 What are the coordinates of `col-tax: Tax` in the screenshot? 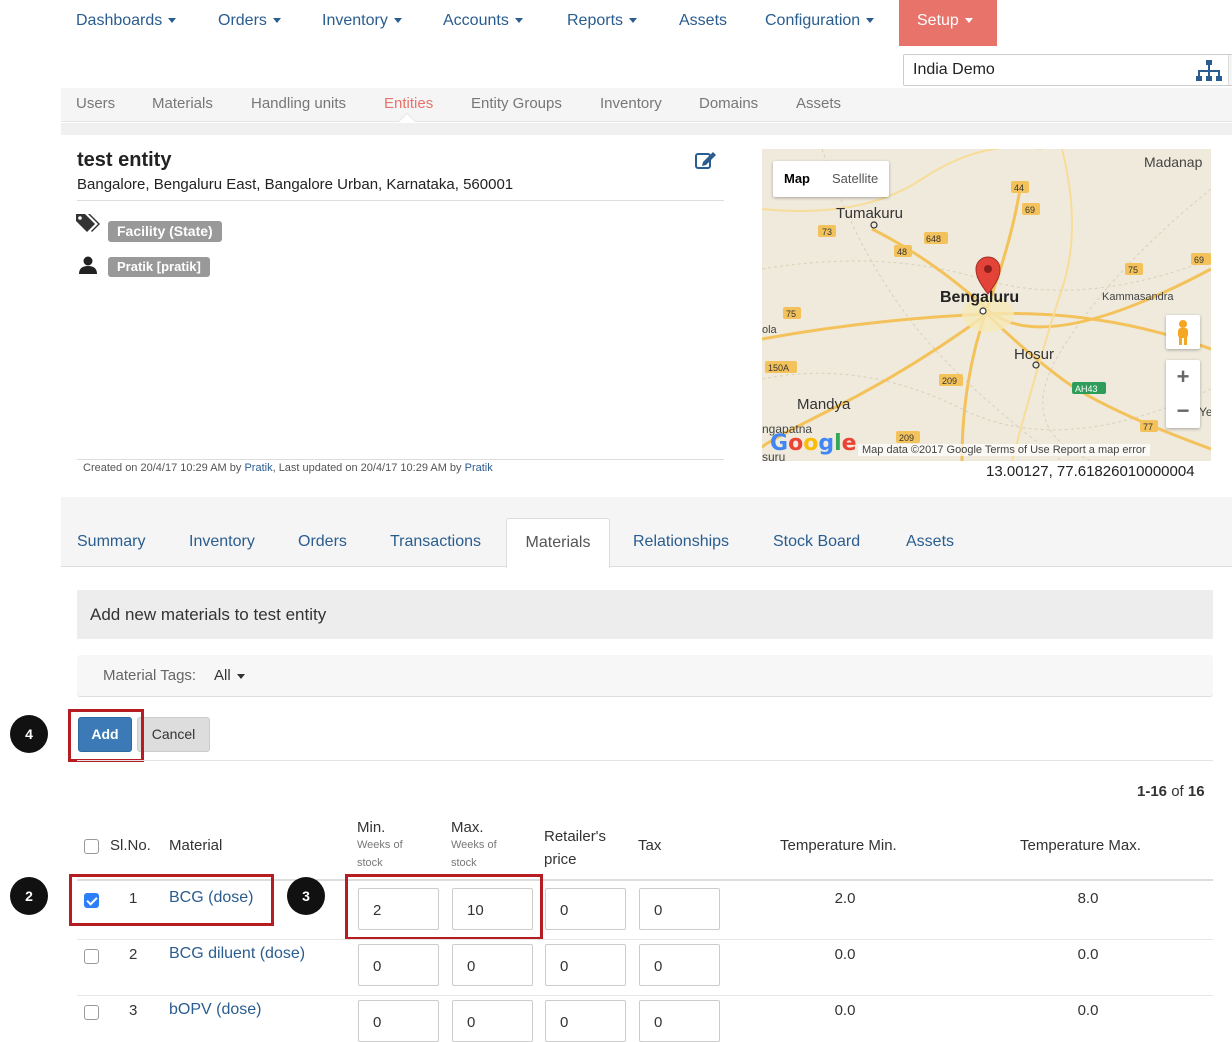 It's located at (650, 845).